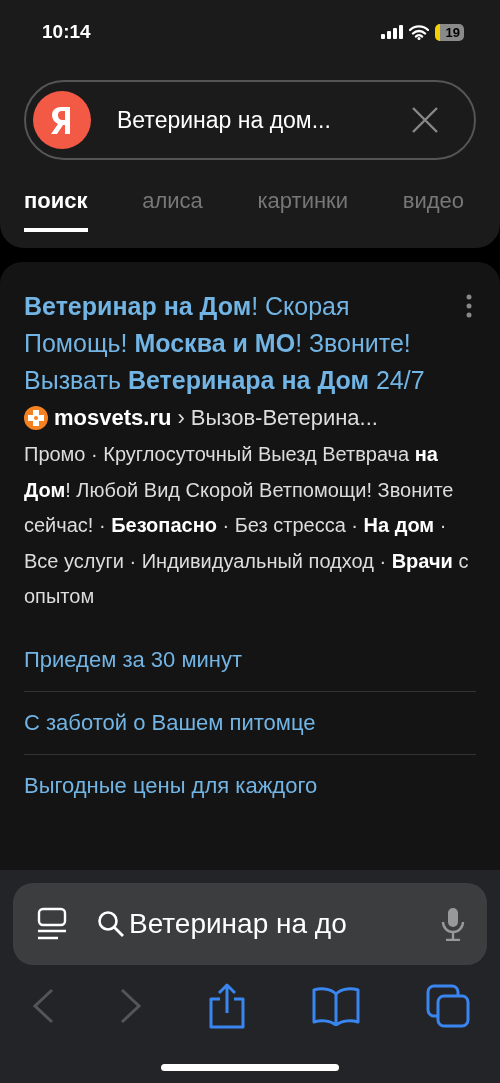 The height and width of the screenshot is (1083, 500). I want to click on bookmarks-icon, so click(336, 1006).